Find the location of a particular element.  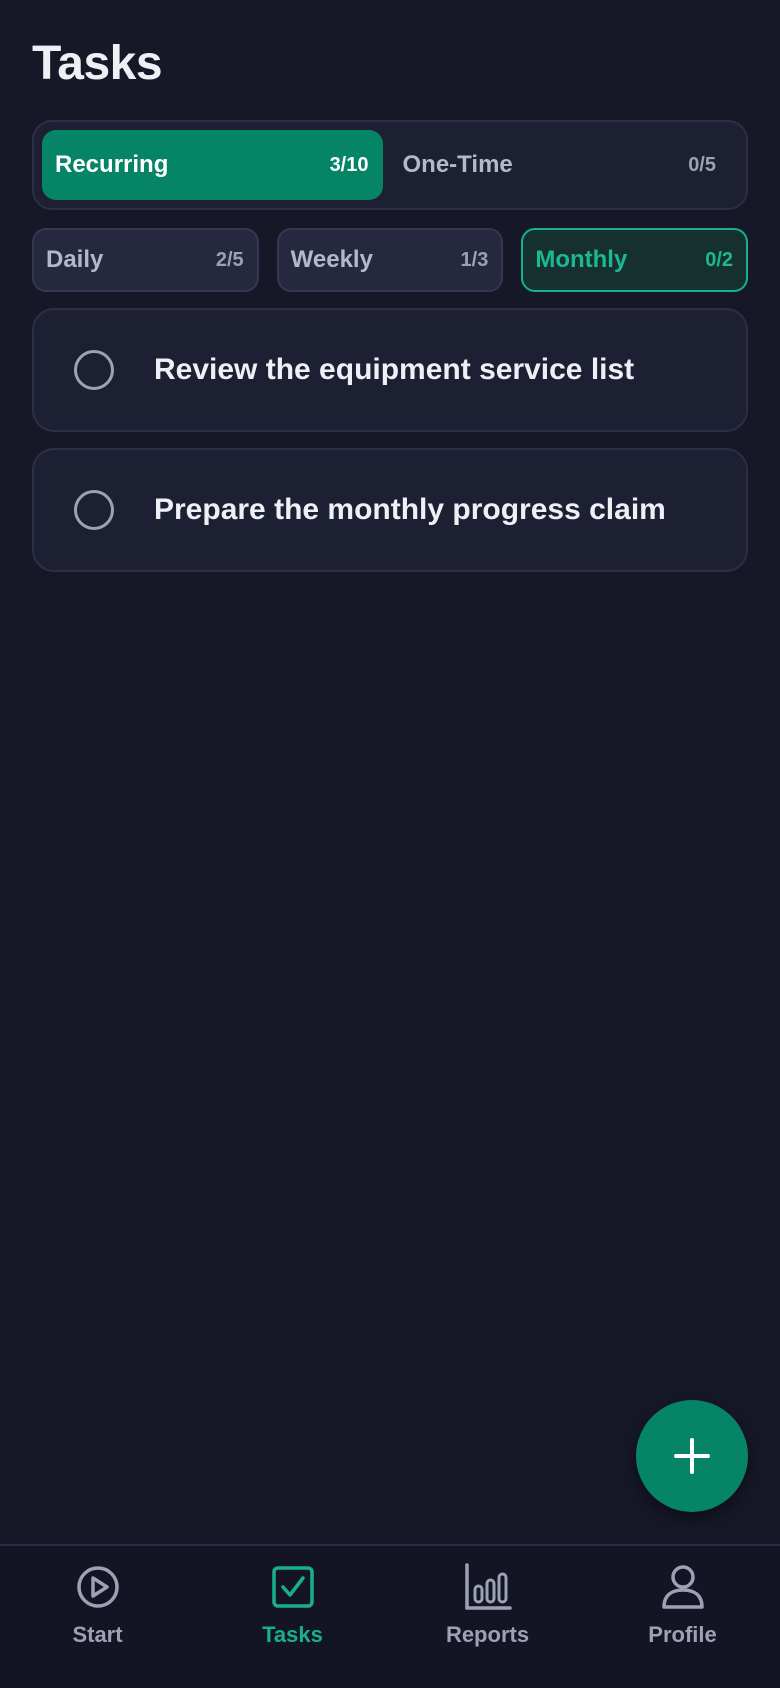

page-title: Tasks is located at coordinates (97, 63).